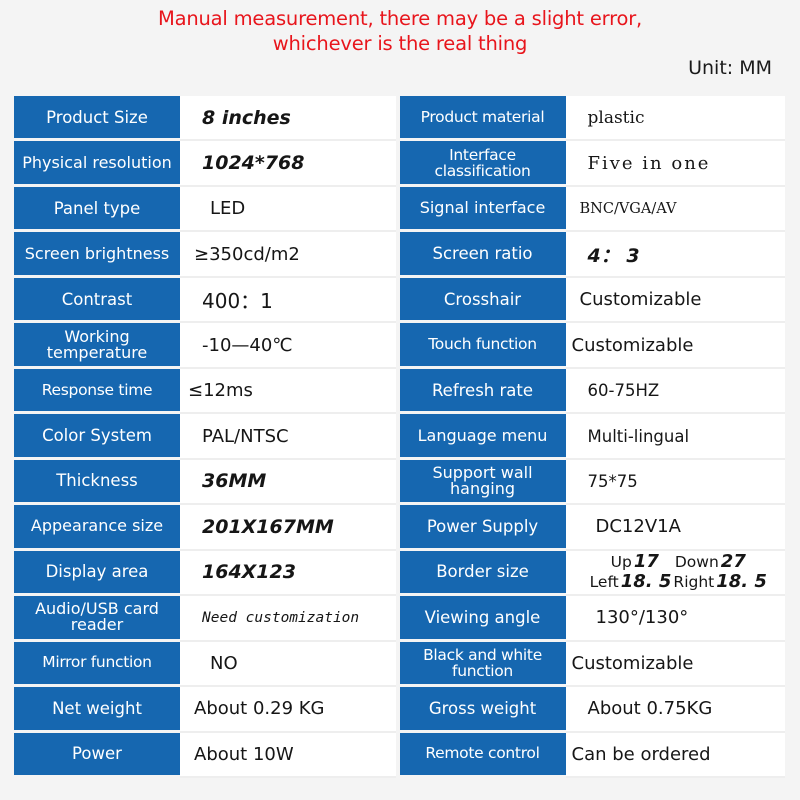 The width and height of the screenshot is (800, 800). What do you see at coordinates (207, 437) in the screenshot?
I see `spec-pair-color-system: Color System PAL/NTSC` at bounding box center [207, 437].